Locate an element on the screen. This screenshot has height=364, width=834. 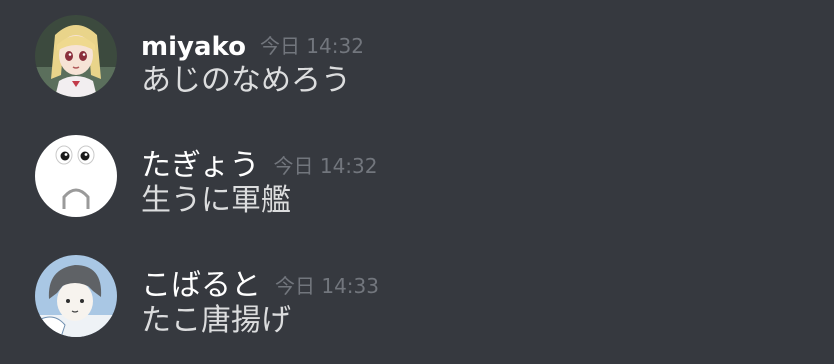
message-content: あじのなめろう is located at coordinates (246, 80).